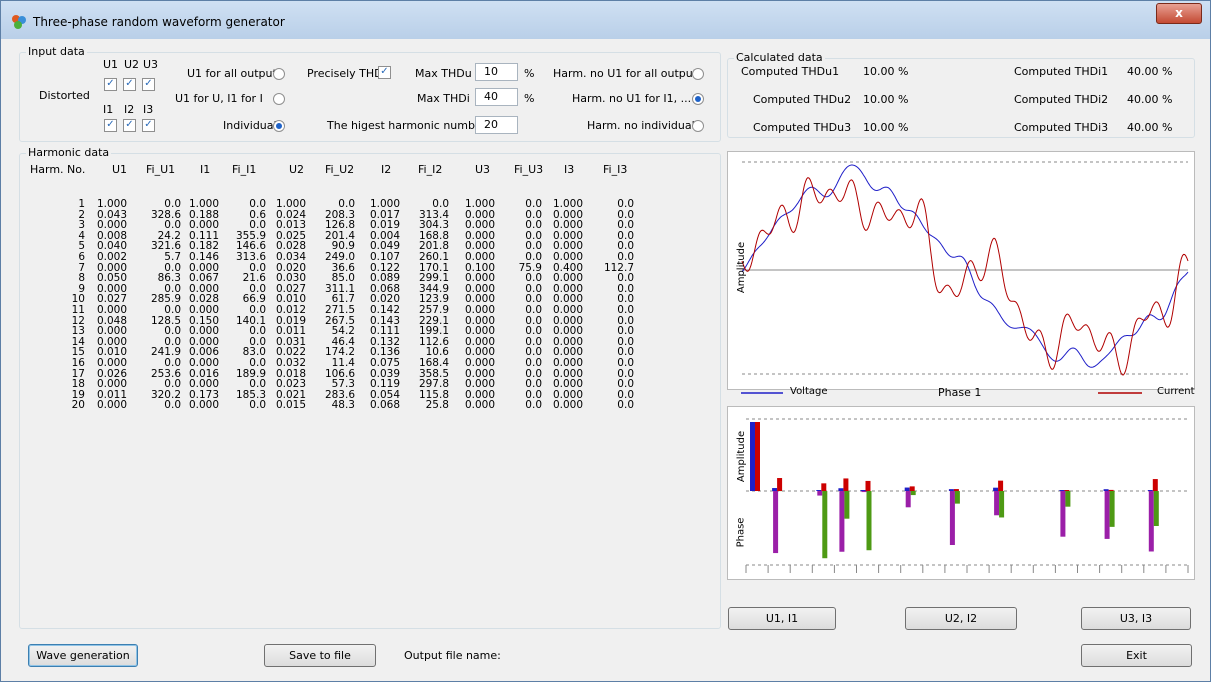  Describe the element at coordinates (698, 126) in the screenshot. I see `harm-individual-radio` at that location.